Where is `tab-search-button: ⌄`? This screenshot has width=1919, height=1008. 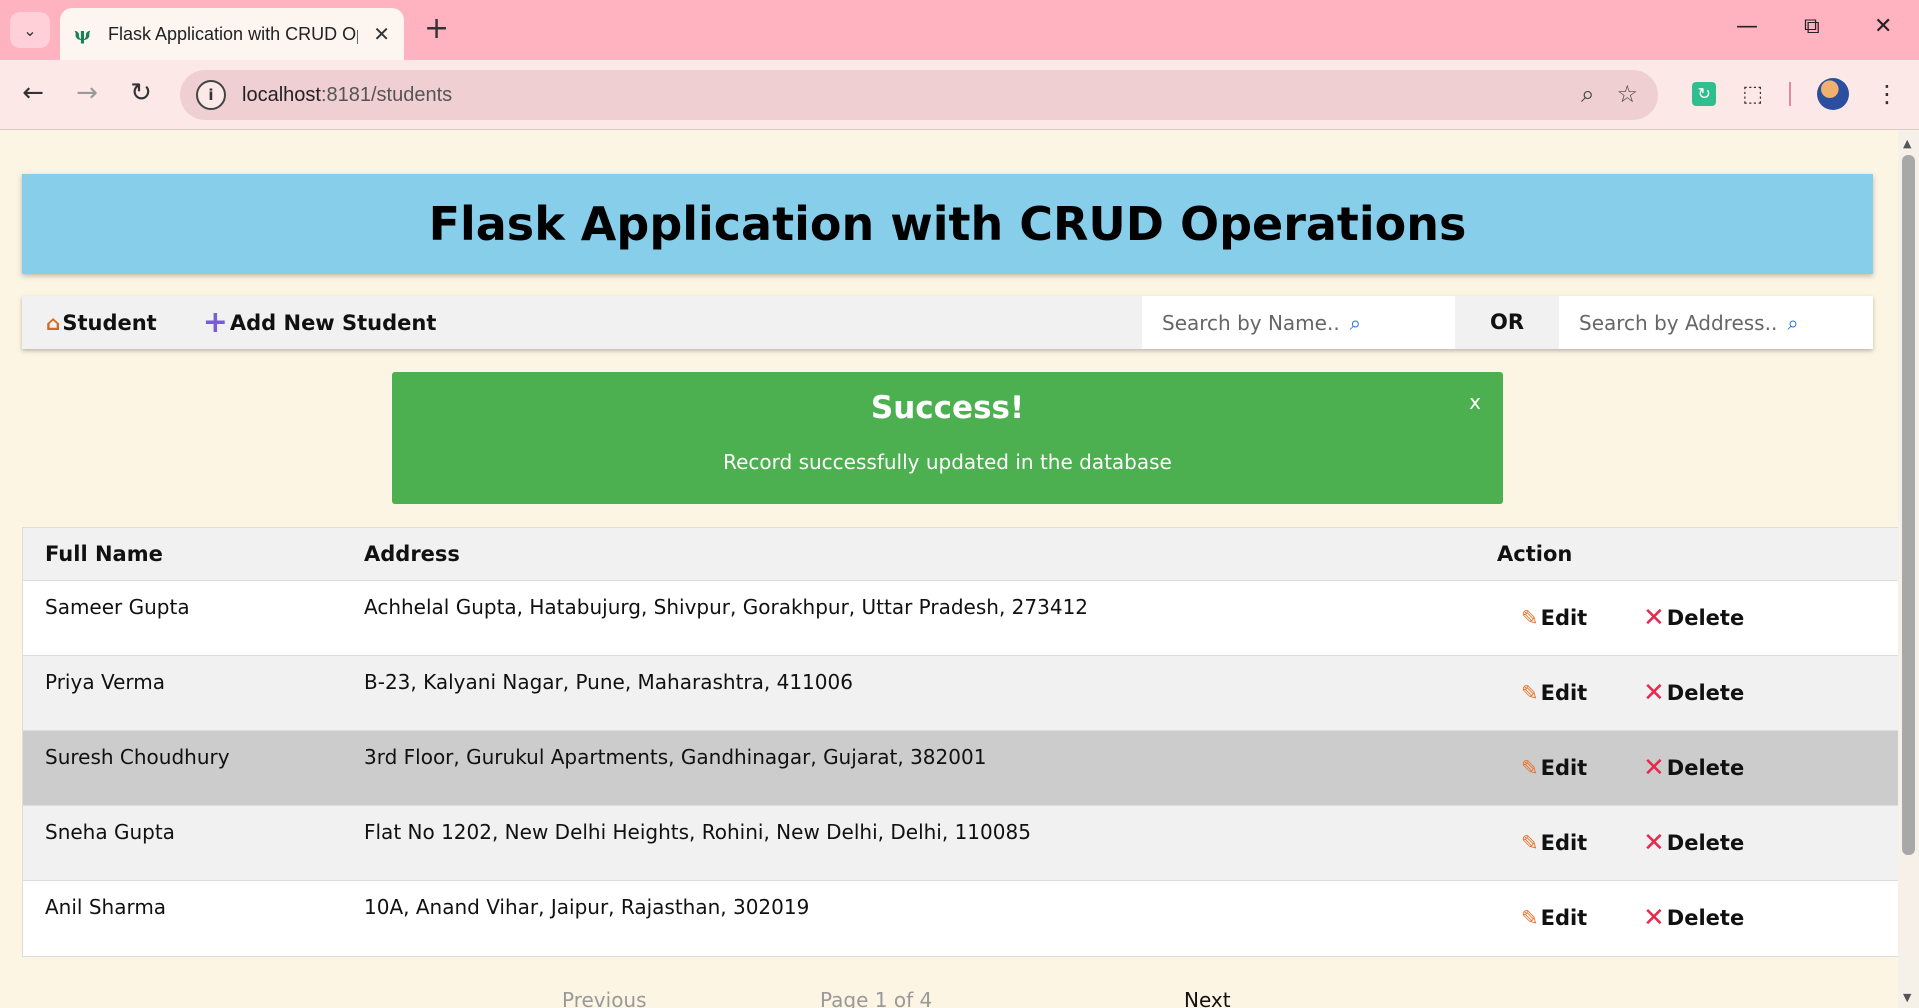
tab-search-button: ⌄ is located at coordinates (30, 30).